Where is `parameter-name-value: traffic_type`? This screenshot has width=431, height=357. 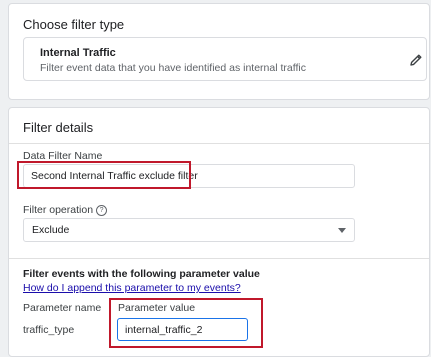 parameter-name-value: traffic_type is located at coordinates (49, 330).